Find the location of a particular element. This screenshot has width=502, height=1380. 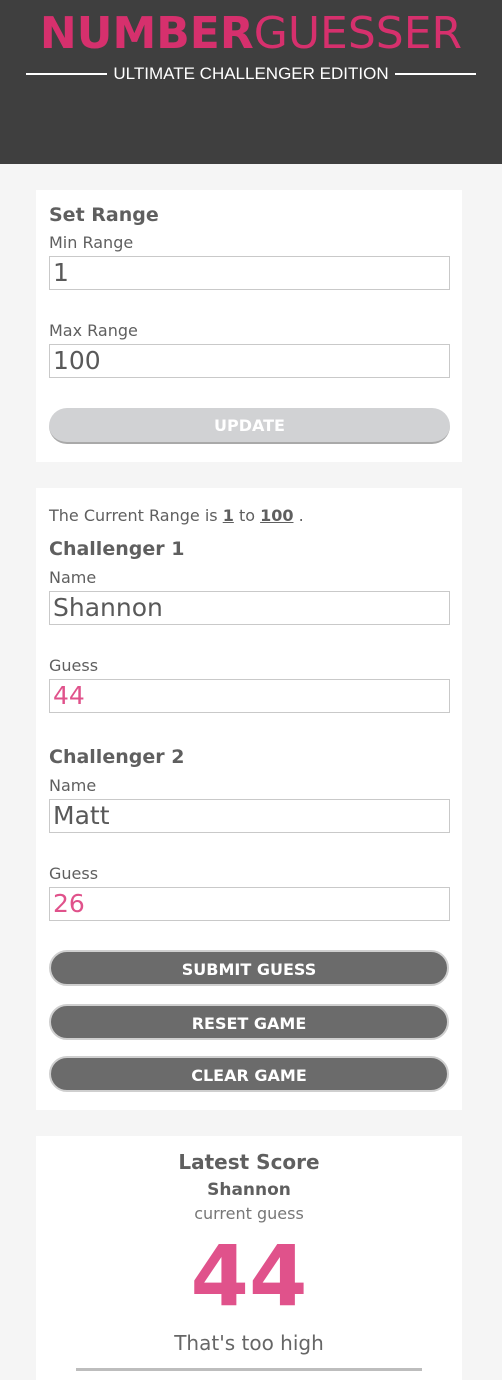

latest-score-title: Latest Score is located at coordinates (249, 1162).